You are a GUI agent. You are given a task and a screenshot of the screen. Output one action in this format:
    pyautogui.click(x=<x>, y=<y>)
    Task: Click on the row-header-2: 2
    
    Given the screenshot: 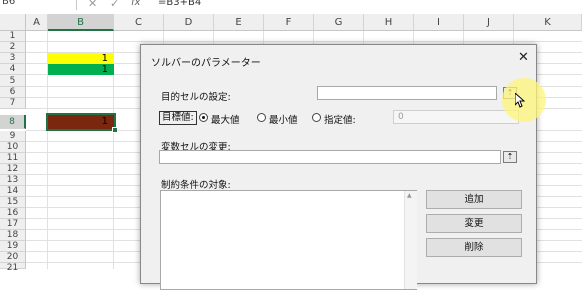 What is the action you would take?
    pyautogui.click(x=13, y=47)
    